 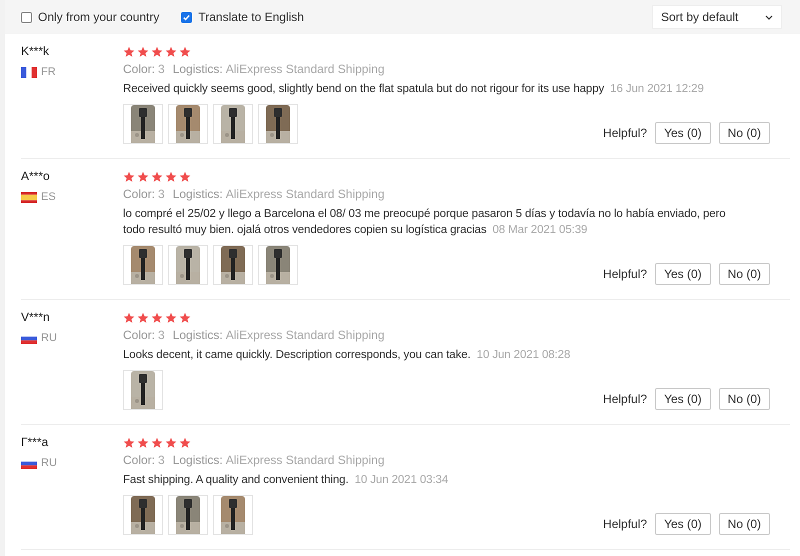 I want to click on reviewer-name: A***o, so click(x=36, y=176).